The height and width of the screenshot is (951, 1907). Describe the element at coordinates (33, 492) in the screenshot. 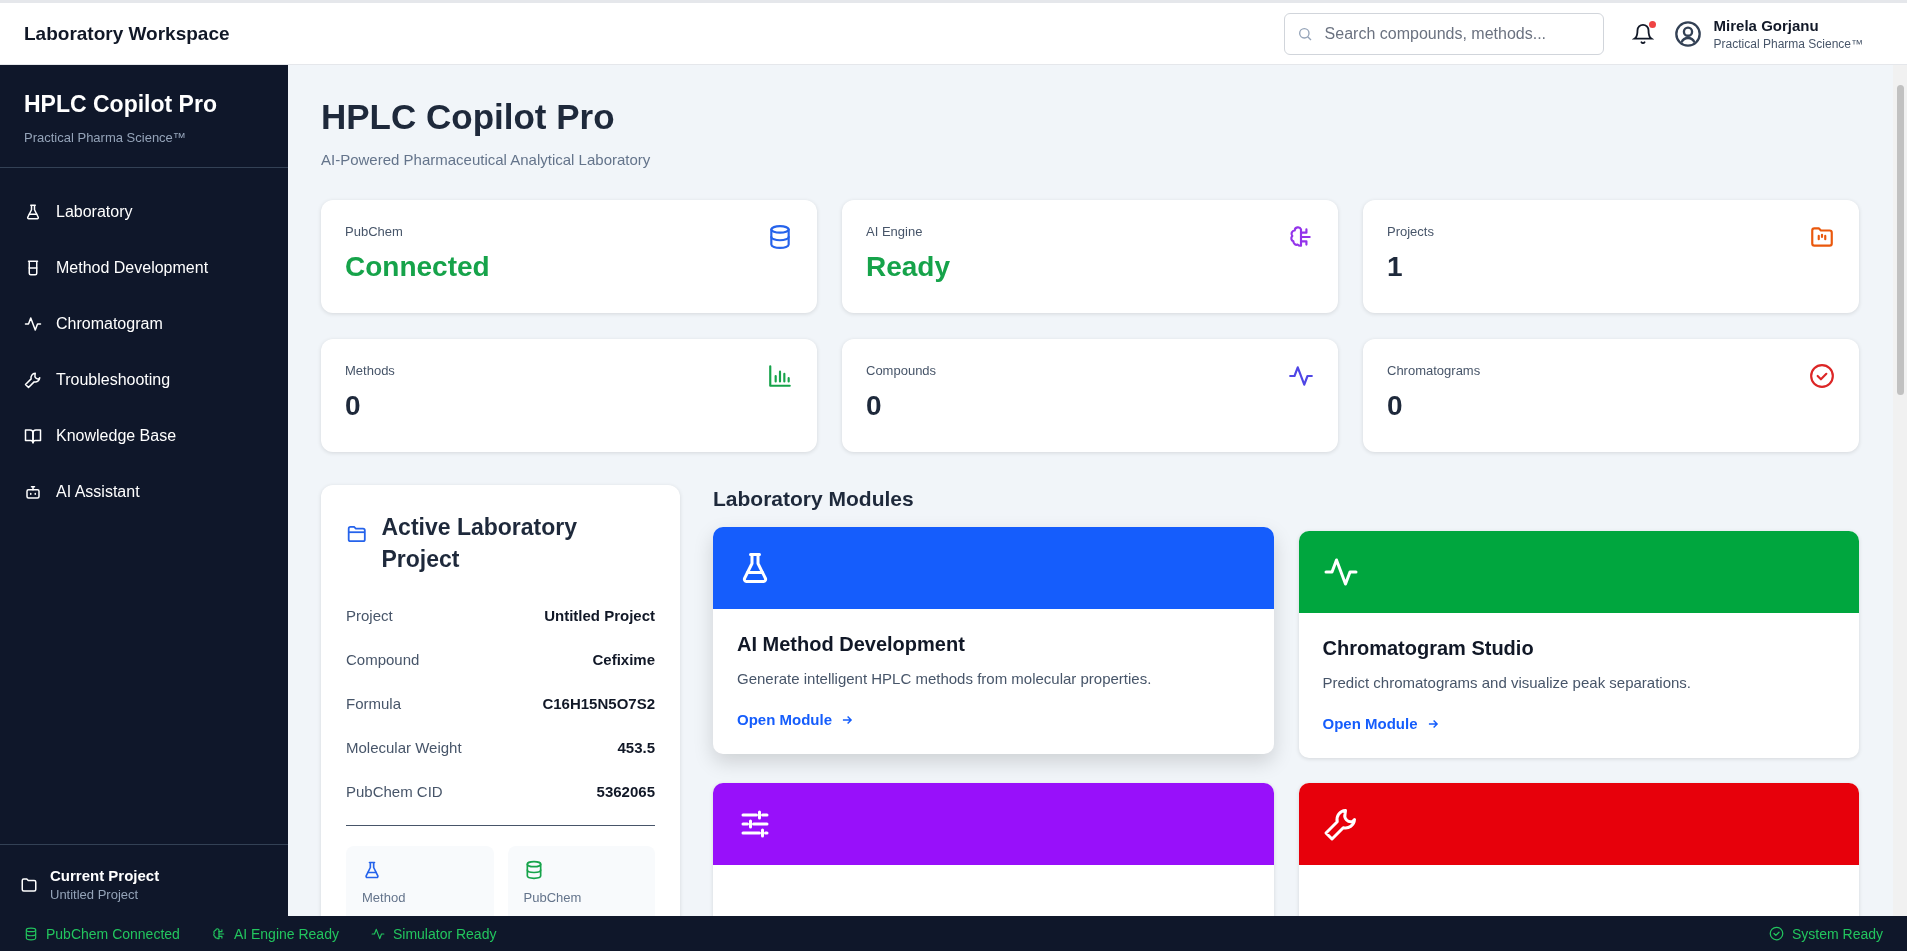

I see `bot-icon` at that location.